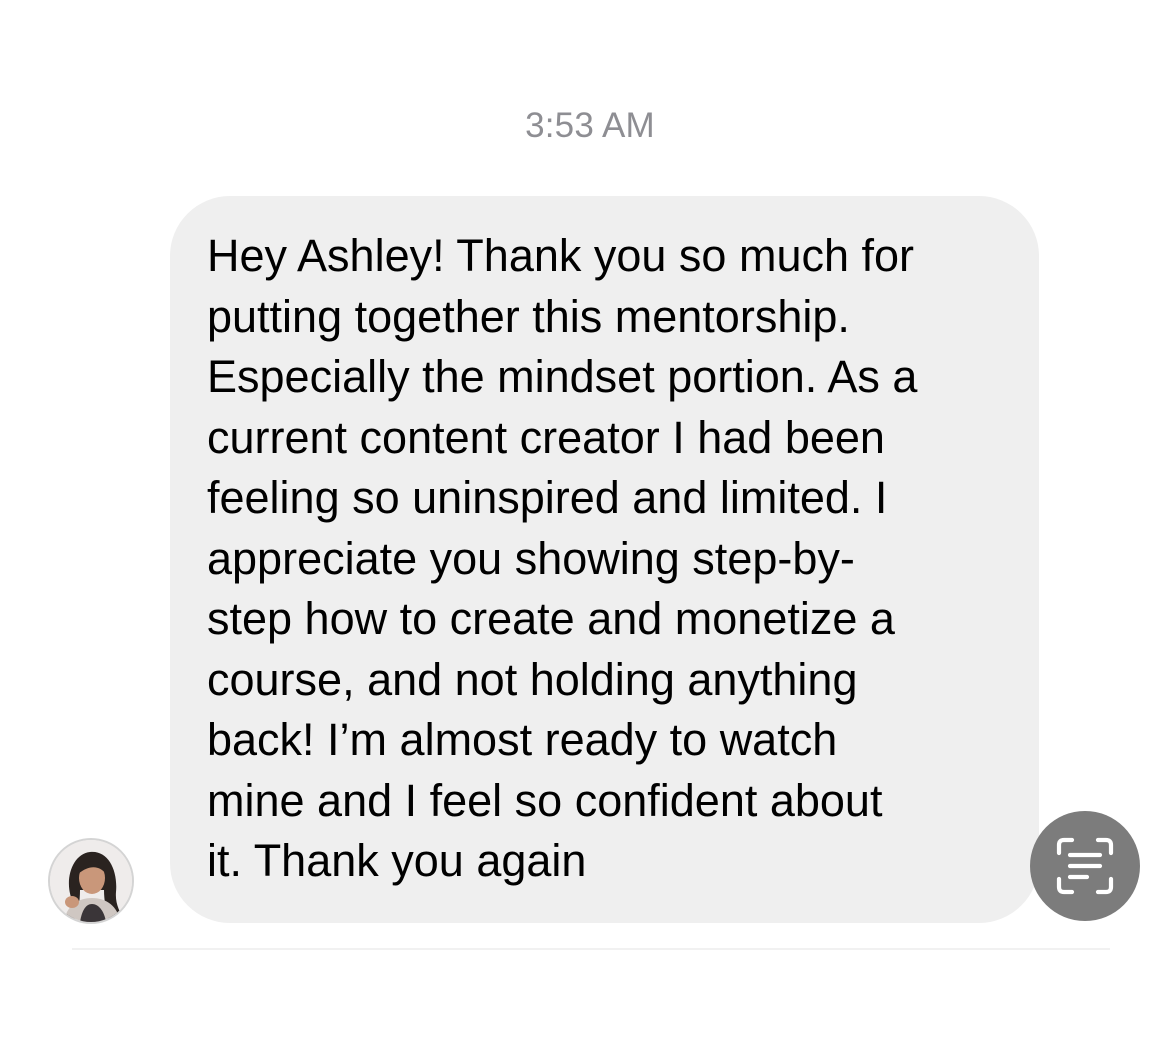 Image resolution: width=1170 pixels, height=1053 pixels. Describe the element at coordinates (528, 316) in the screenshot. I see `message-line: putting together this mentorship.` at that location.